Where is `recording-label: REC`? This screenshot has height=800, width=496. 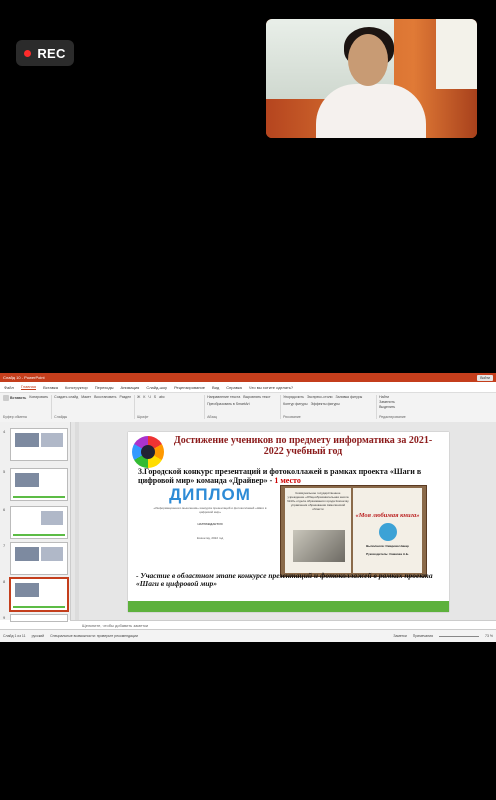 recording-label: REC is located at coordinates (51, 53).